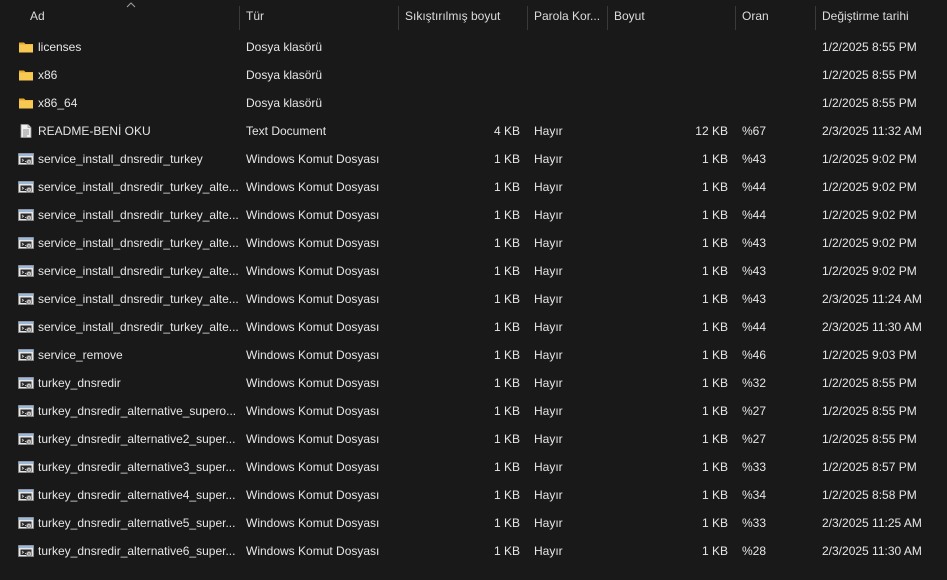  I want to click on file-size, so click(669, 103).